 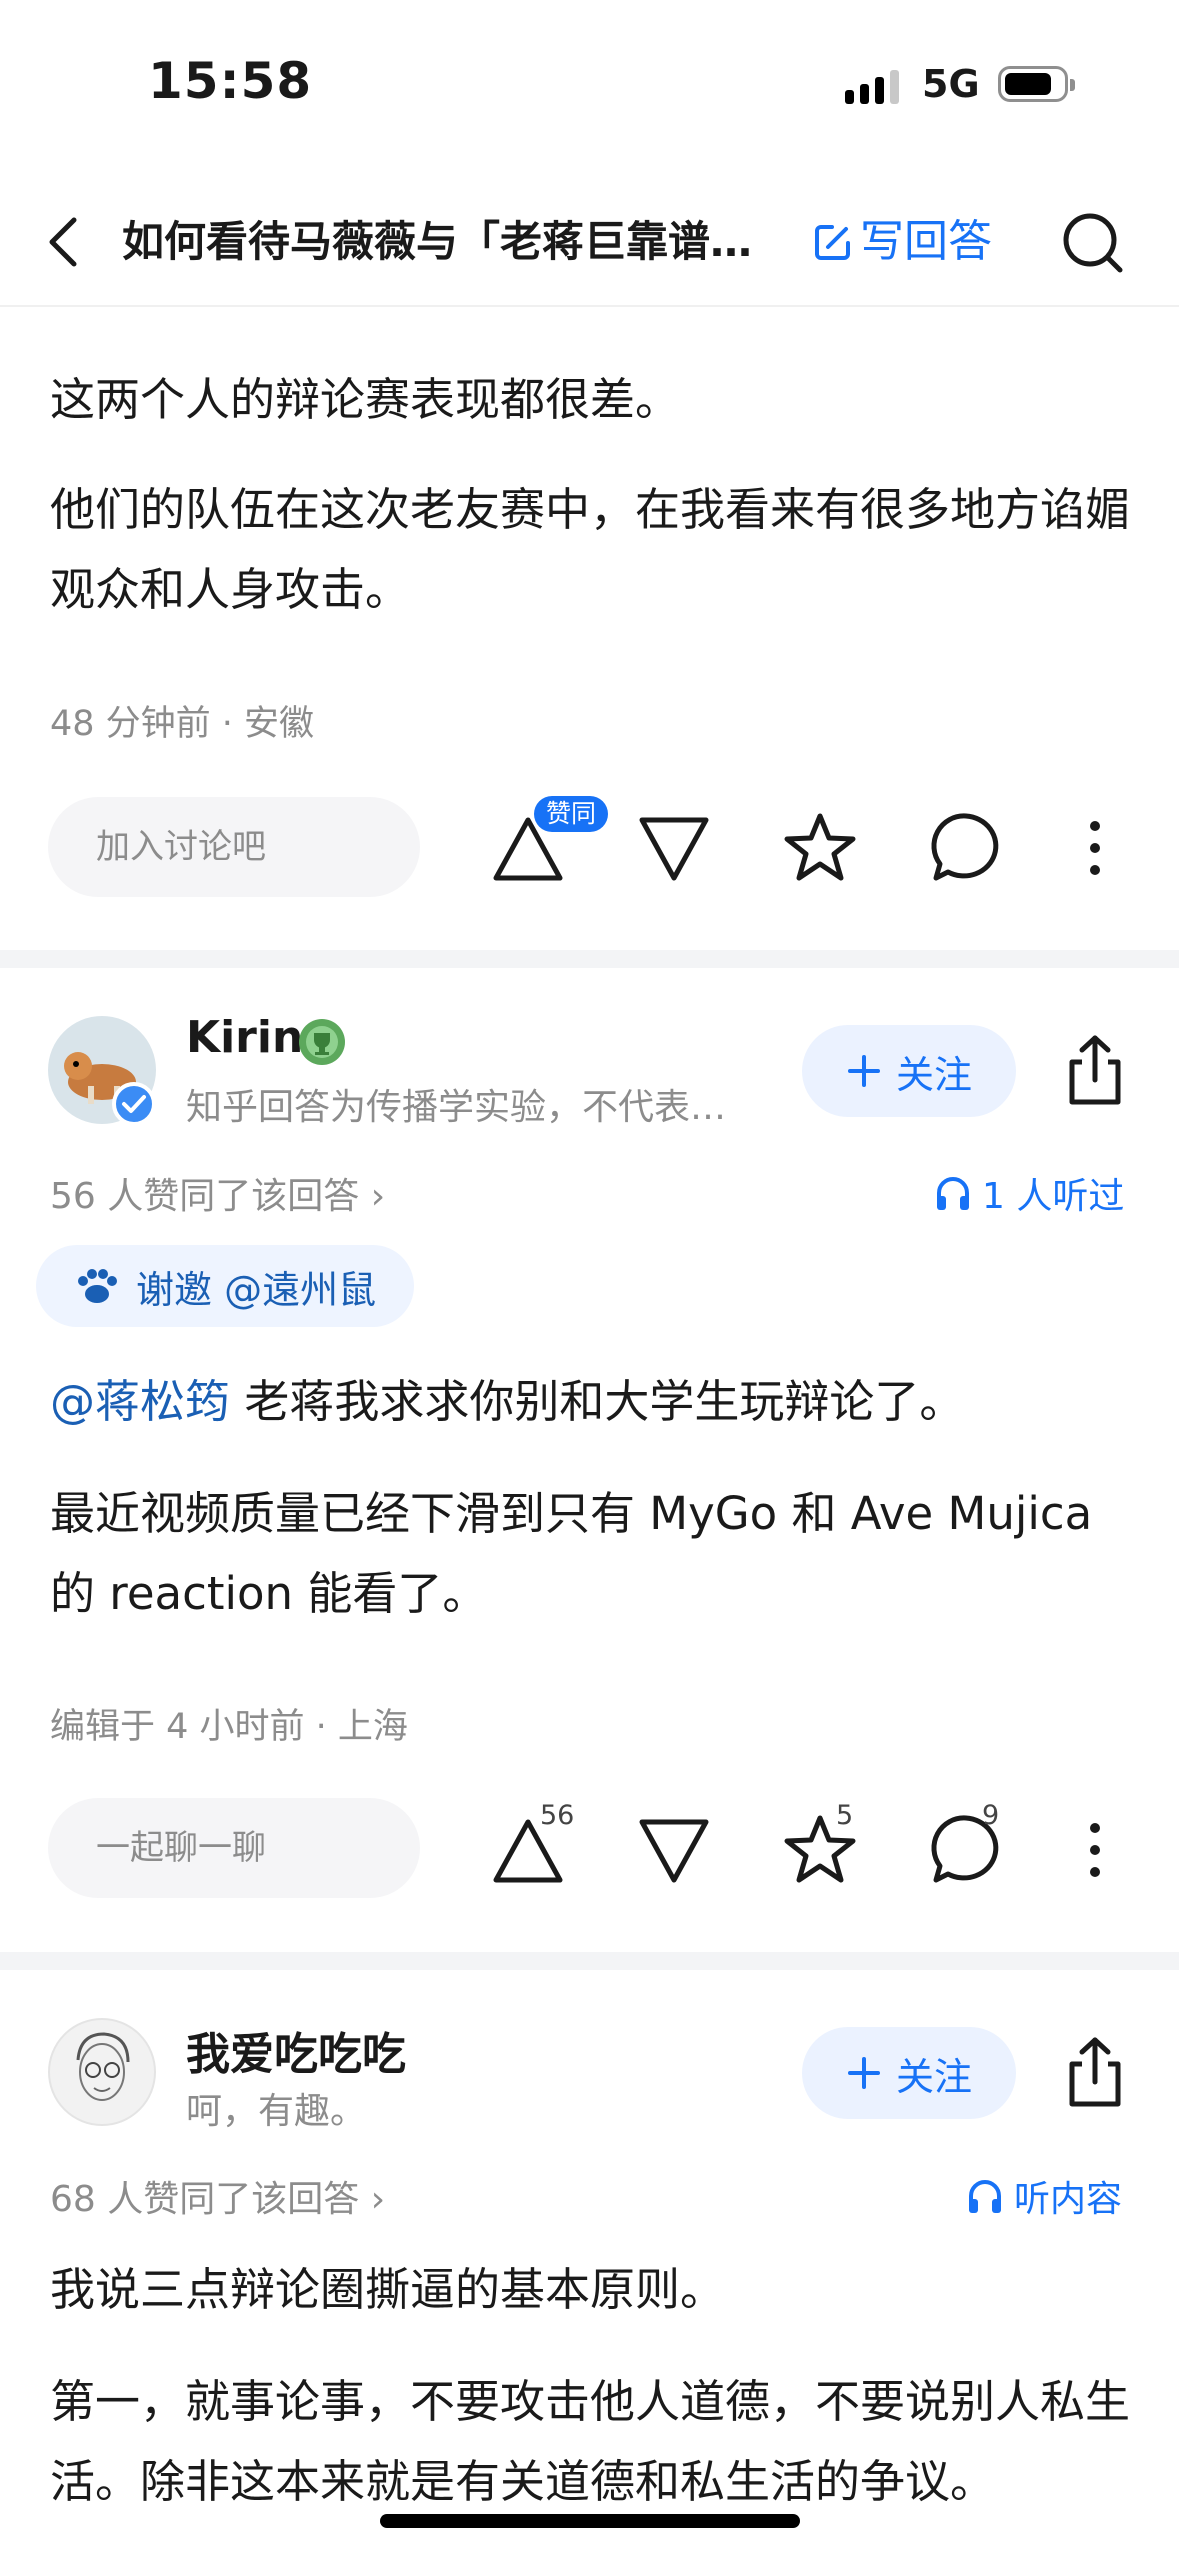 I want to click on answer3-author-bio: 呵，有趣。, so click(x=276, y=2111).